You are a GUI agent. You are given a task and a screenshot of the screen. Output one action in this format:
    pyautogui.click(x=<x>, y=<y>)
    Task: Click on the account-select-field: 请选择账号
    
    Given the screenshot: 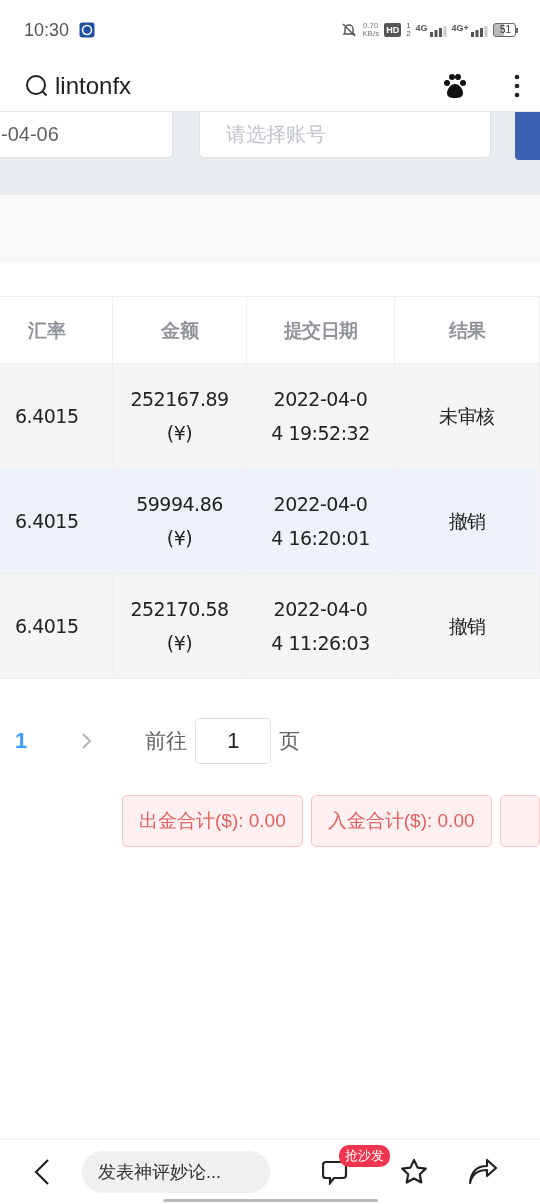 What is the action you would take?
    pyautogui.click(x=345, y=135)
    